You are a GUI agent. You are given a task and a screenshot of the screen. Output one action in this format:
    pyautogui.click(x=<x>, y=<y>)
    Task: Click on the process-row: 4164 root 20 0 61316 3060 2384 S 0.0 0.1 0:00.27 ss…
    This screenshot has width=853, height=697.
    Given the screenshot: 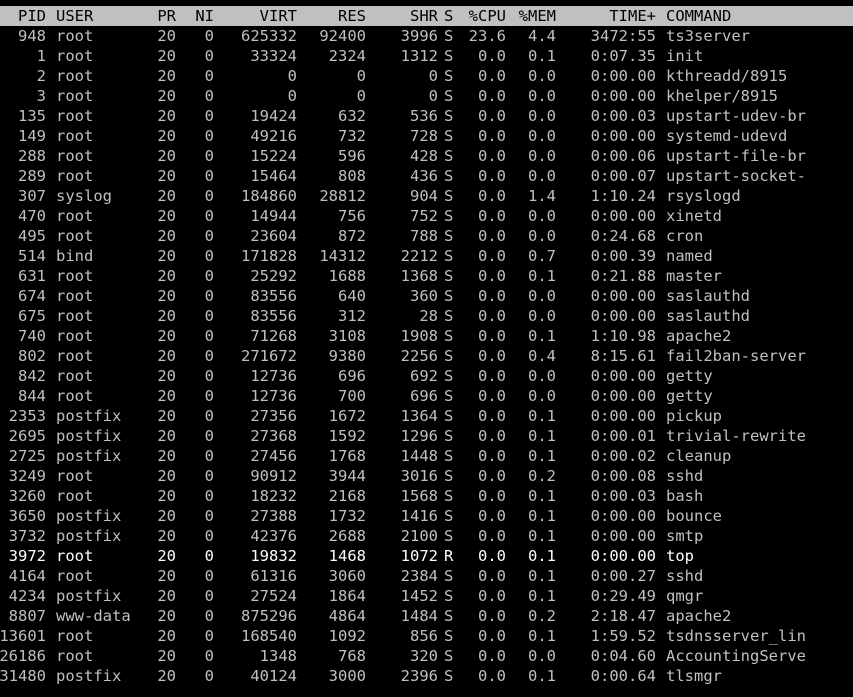 What is the action you would take?
    pyautogui.click(x=426, y=576)
    